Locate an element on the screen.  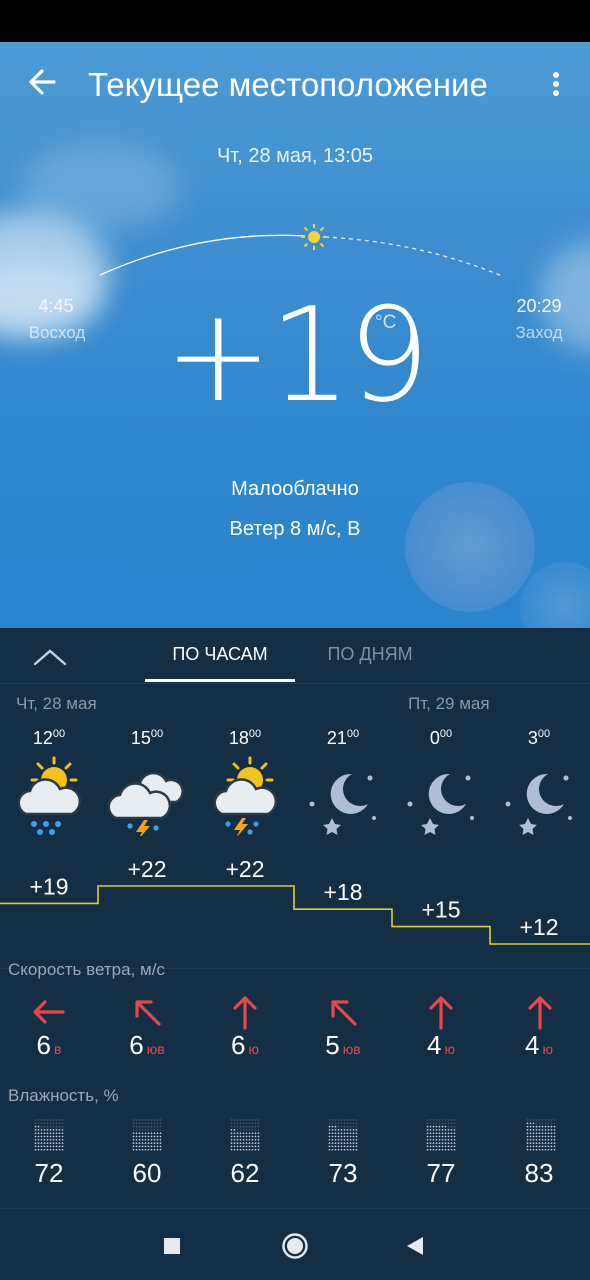
more-options-button is located at coordinates (555, 84).